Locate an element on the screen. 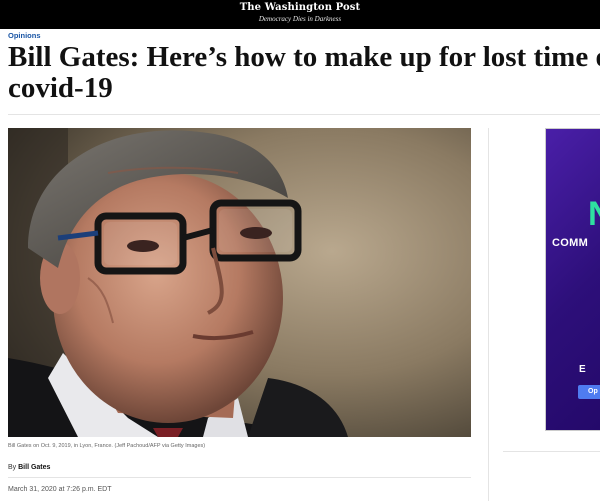 Image resolution: width=600 pixels, height=501 pixels. header-divider is located at coordinates (304, 114).